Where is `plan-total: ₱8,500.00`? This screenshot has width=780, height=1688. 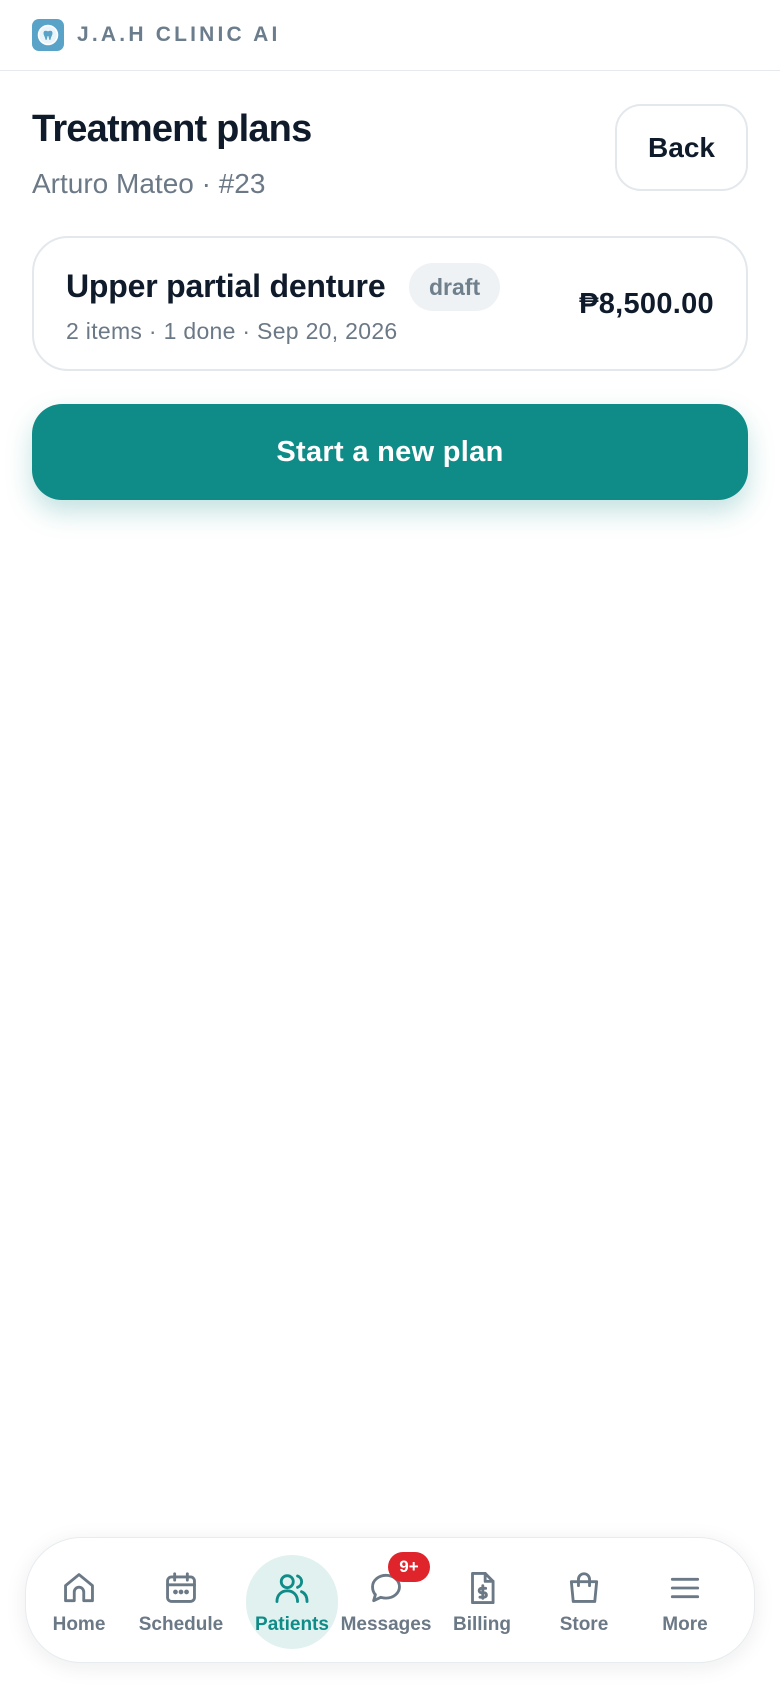 plan-total: ₱8,500.00 is located at coordinates (646, 304).